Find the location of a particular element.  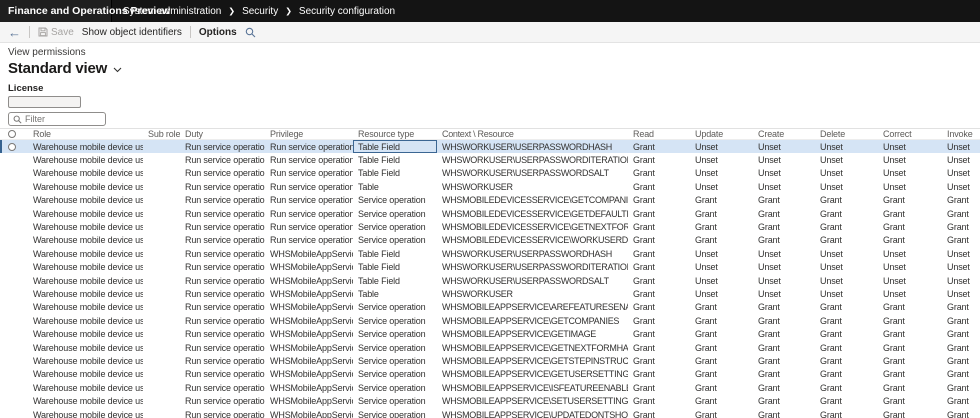

license-field is located at coordinates (44, 102).